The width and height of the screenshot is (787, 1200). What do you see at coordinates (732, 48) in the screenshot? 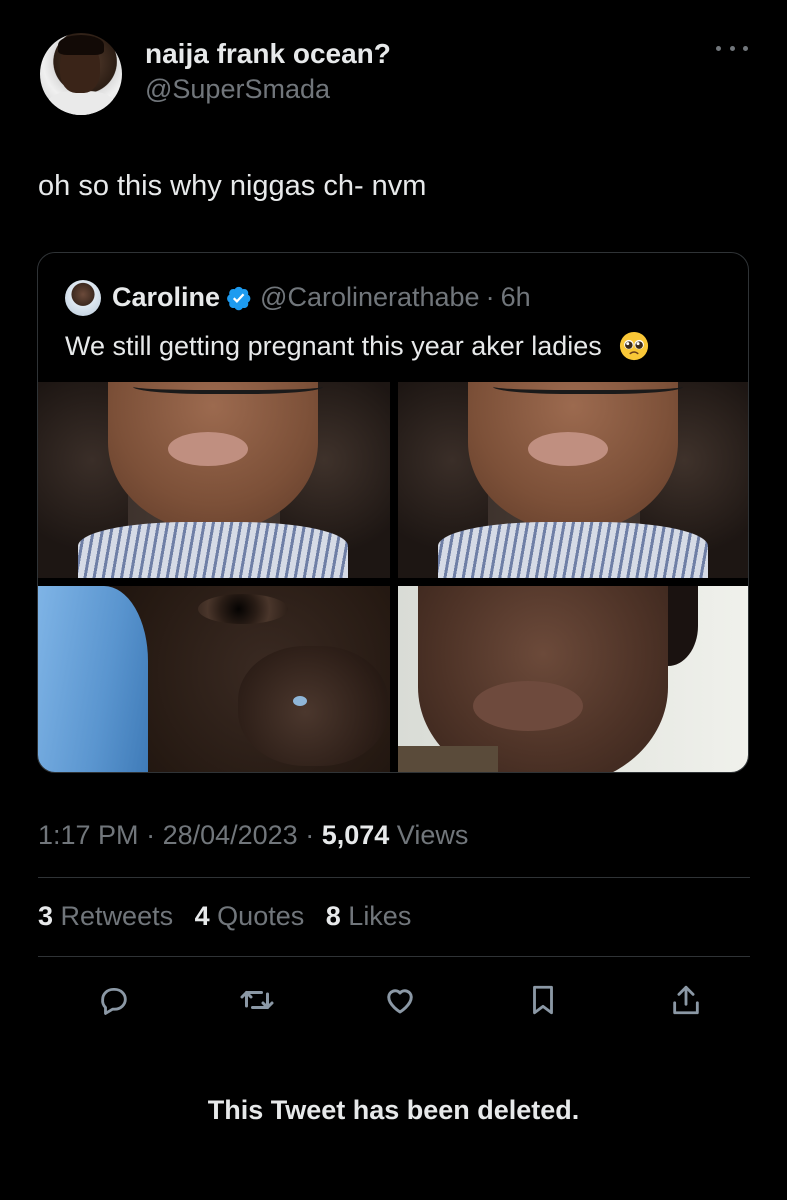
I see `more-options-icon` at bounding box center [732, 48].